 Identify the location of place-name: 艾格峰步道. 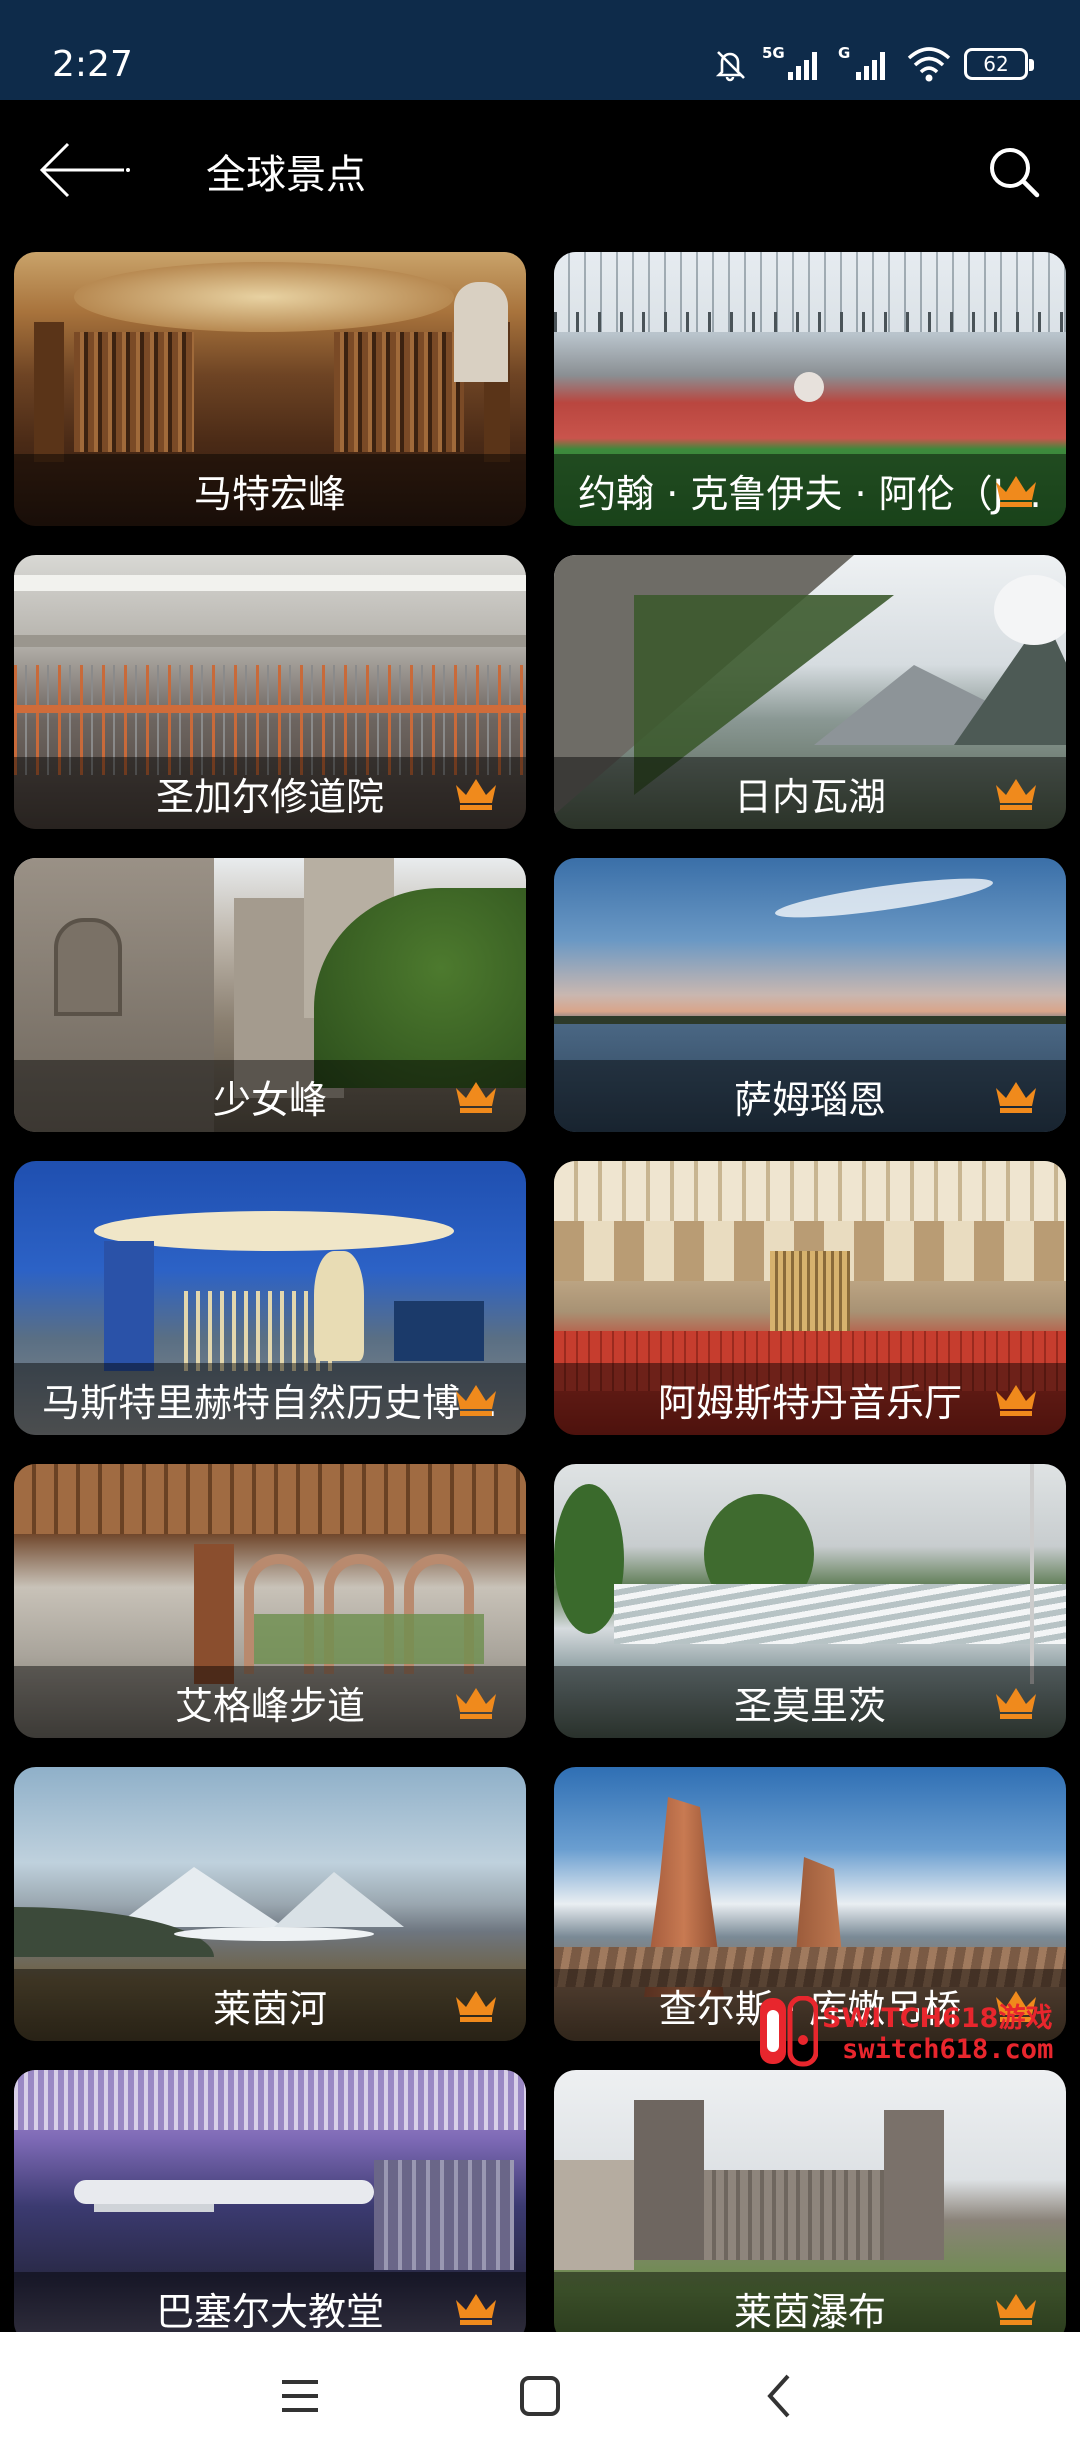
(269, 1705).